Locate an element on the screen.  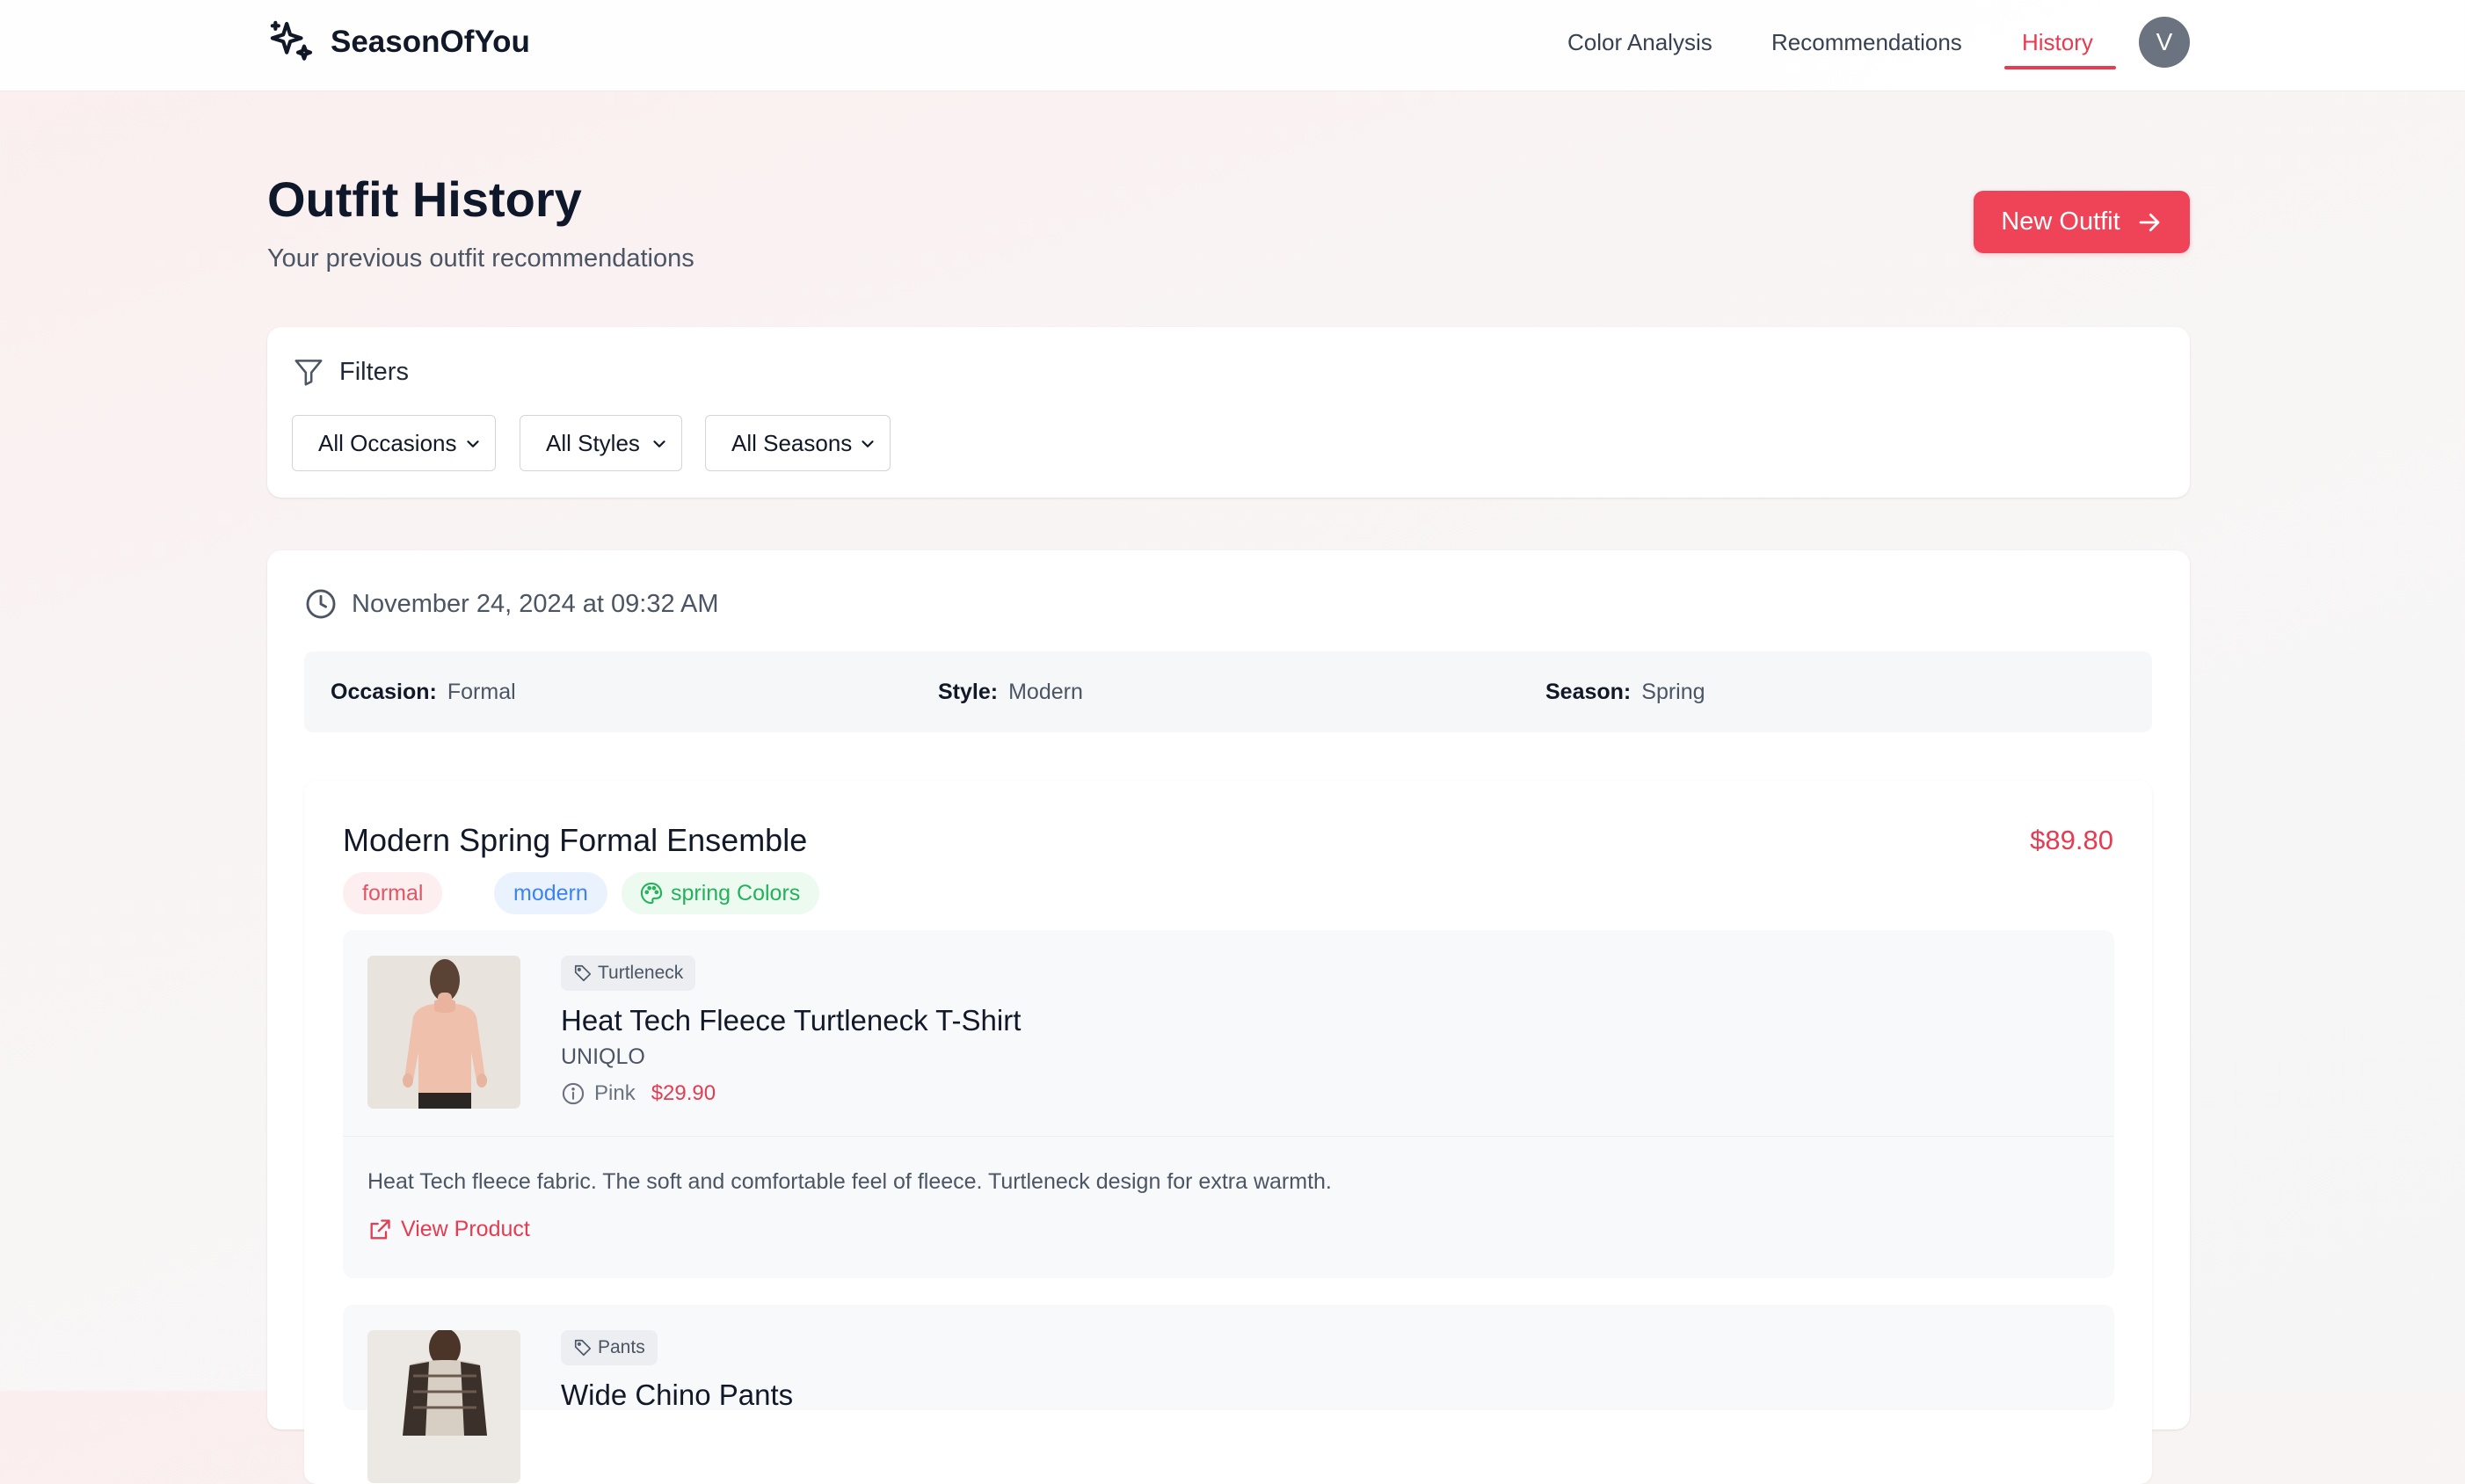
meta-style-label: Style: is located at coordinates (969, 692).